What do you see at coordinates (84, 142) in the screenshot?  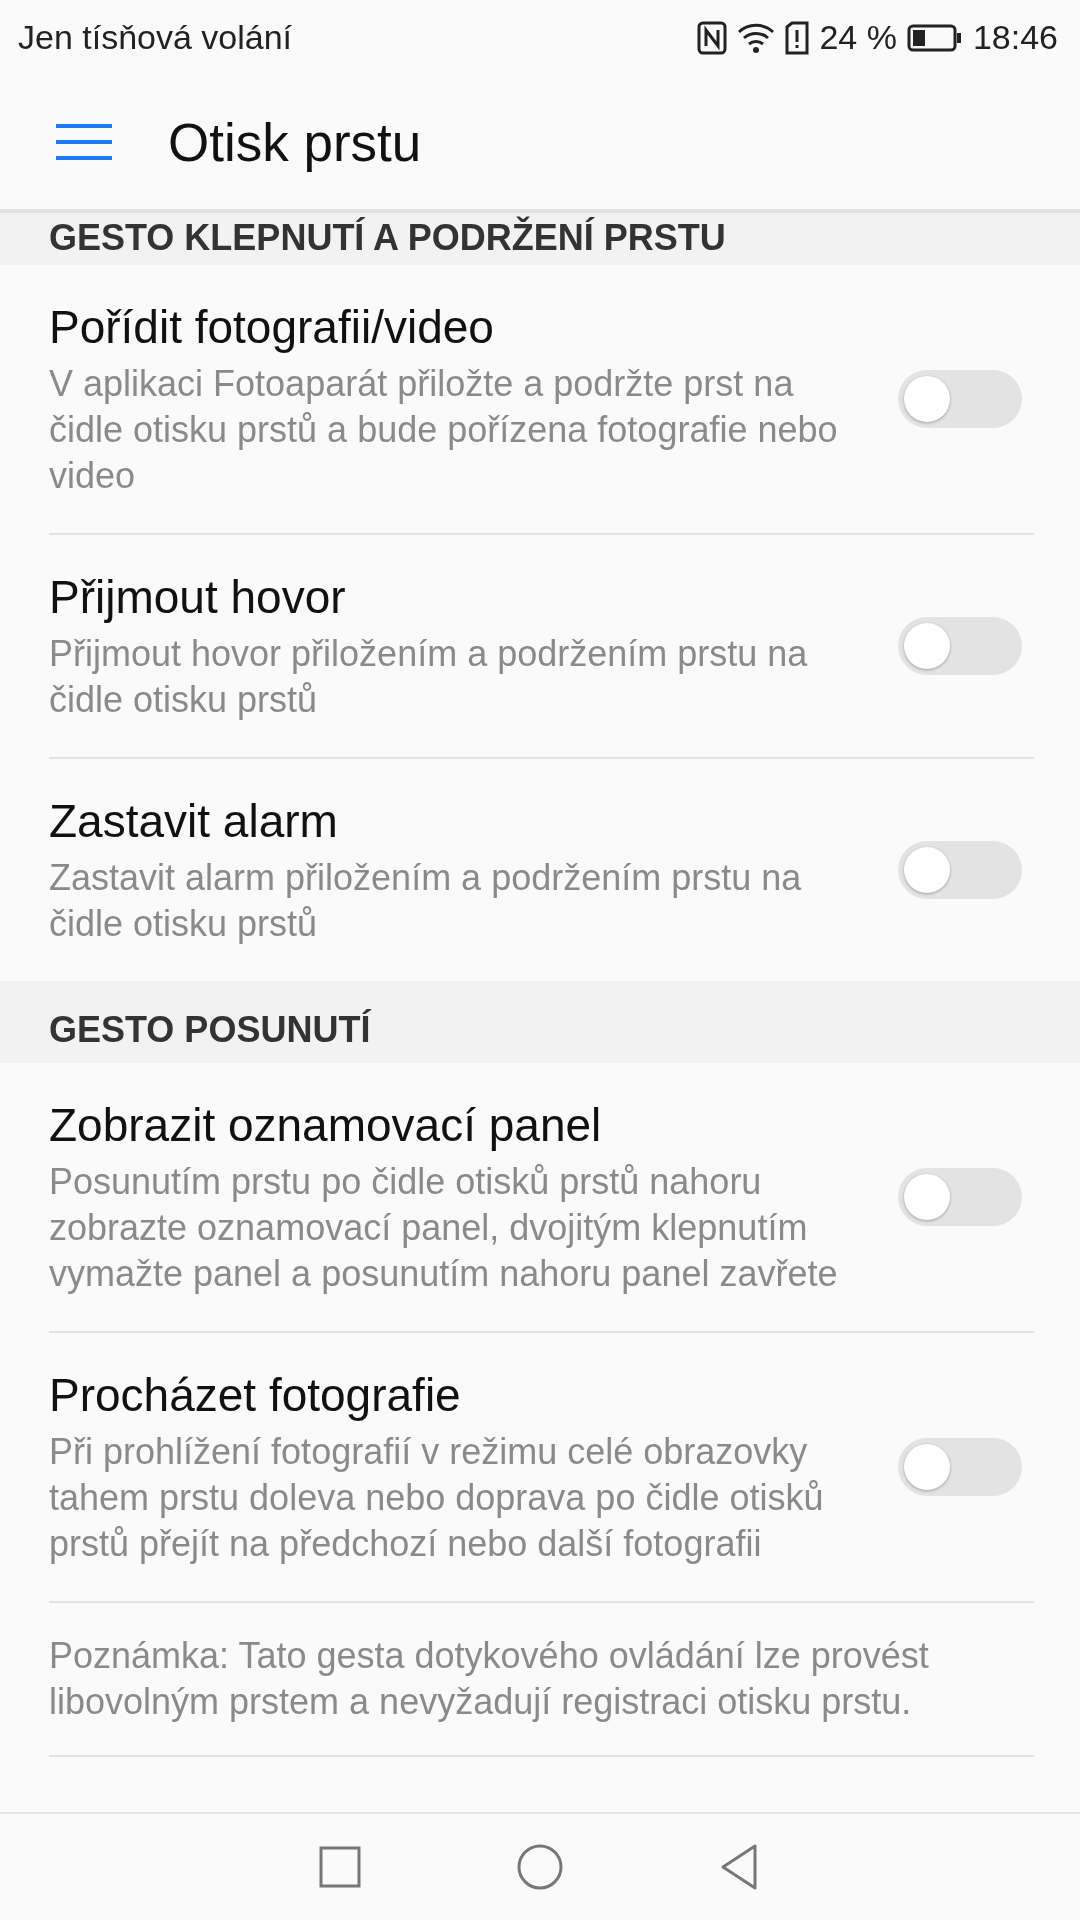 I see `menu-icon` at bounding box center [84, 142].